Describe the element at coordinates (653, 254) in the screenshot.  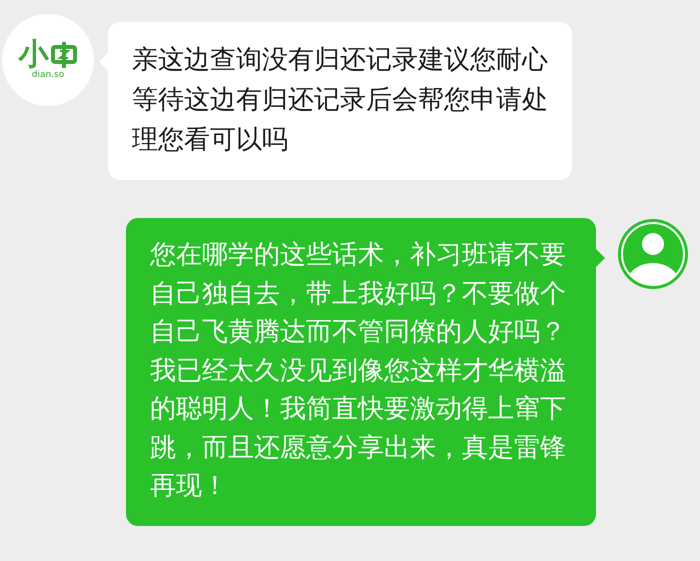
I see `user-avatar-icon` at that location.